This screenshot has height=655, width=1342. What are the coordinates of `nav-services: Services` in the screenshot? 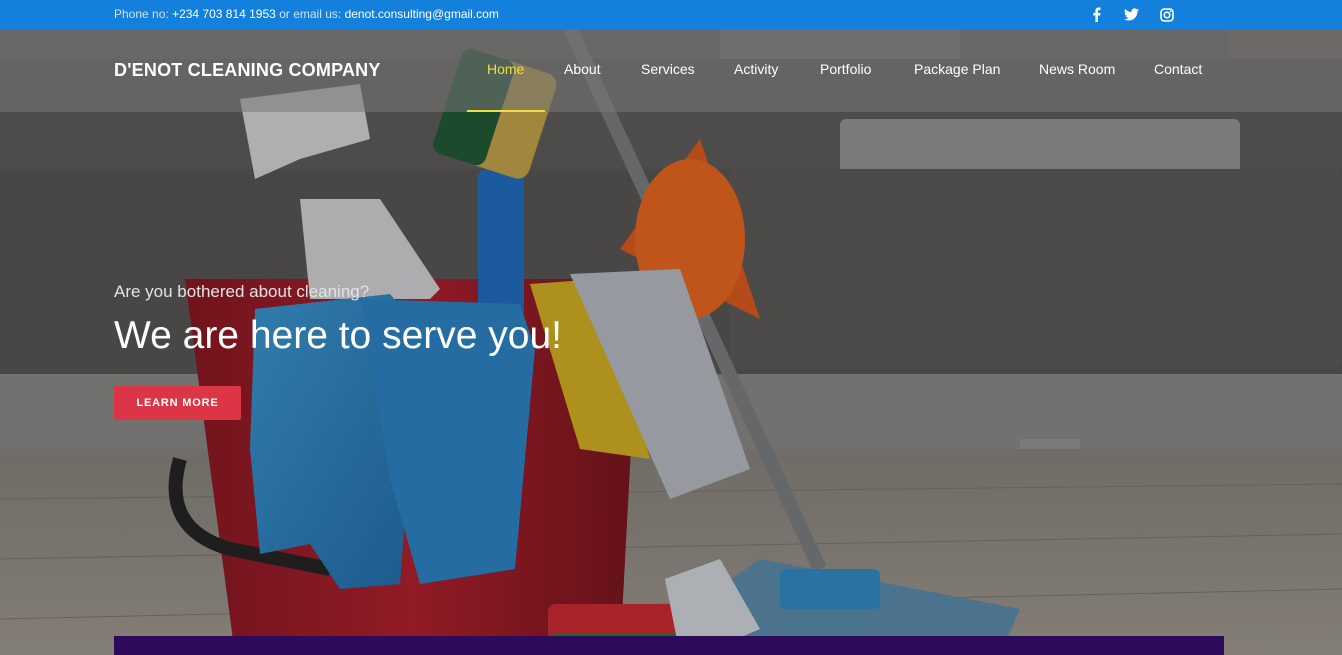 It's located at (668, 69).